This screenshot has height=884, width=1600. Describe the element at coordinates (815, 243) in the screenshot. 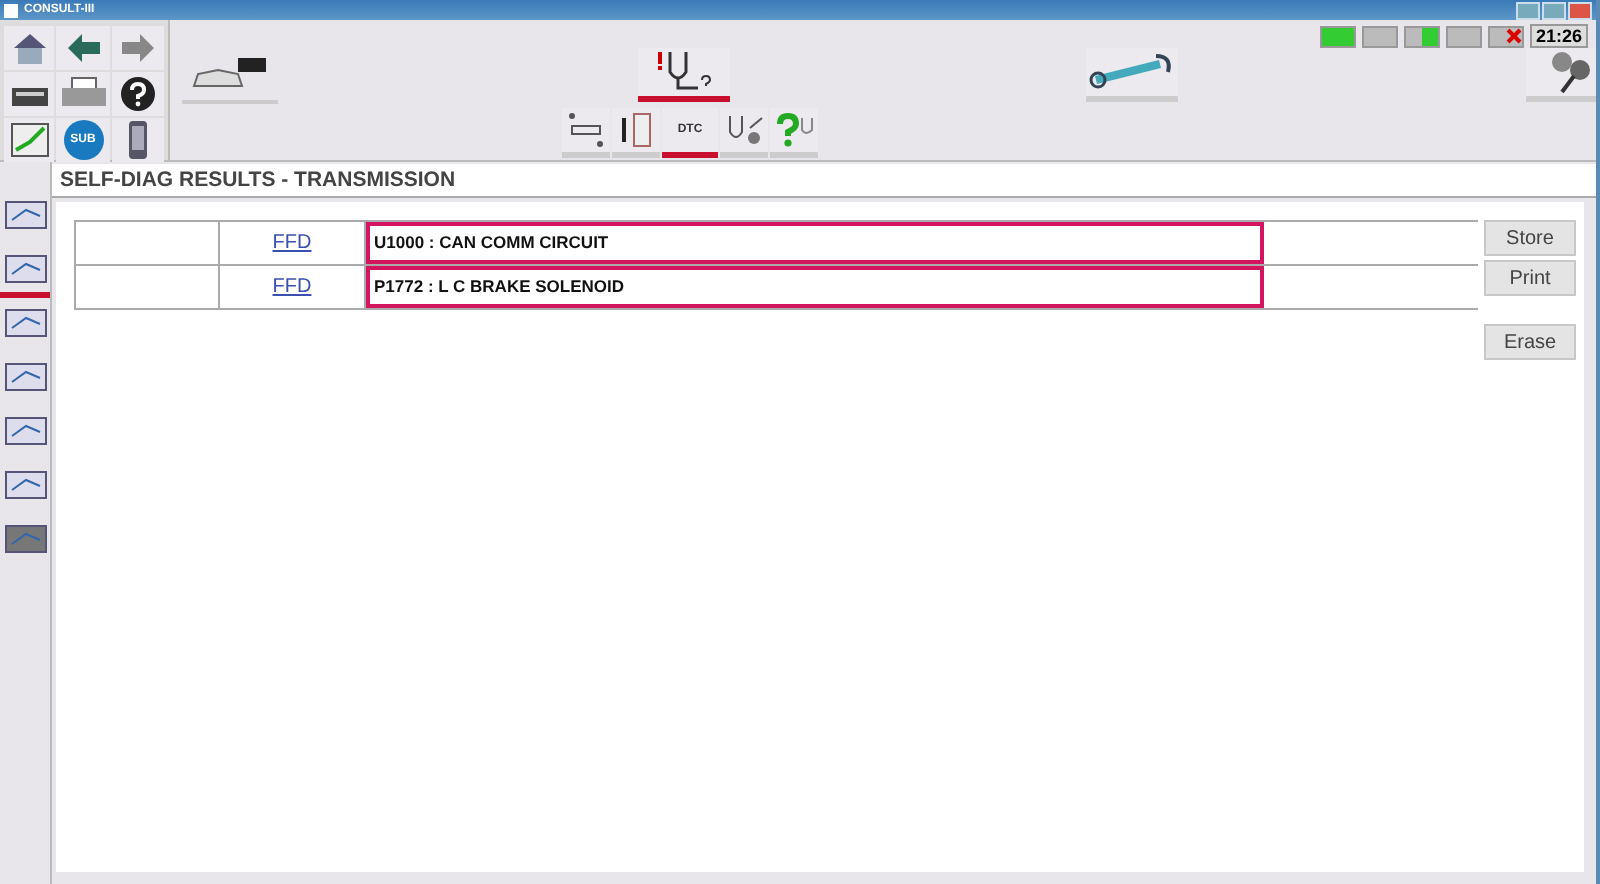

I see `dtc-cell: U1000 : CAN COMM CIRCUIT` at that location.